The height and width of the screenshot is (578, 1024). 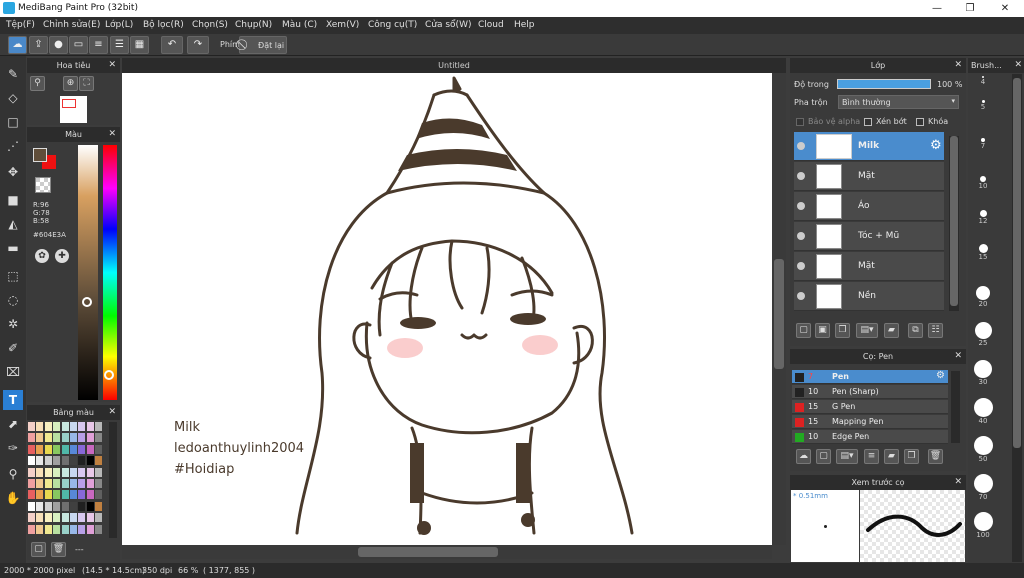 What do you see at coordinates (524, 25) in the screenshot?
I see `menu-help: Help` at bounding box center [524, 25].